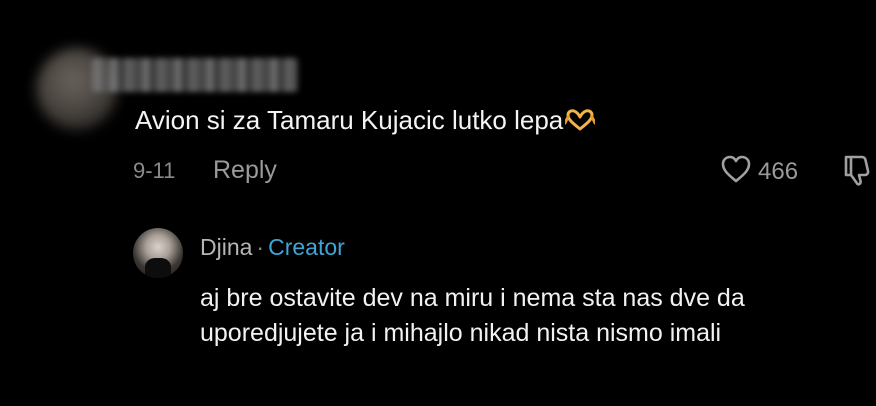 This screenshot has height=406, width=876. I want to click on reply-button: Reply, so click(245, 170).